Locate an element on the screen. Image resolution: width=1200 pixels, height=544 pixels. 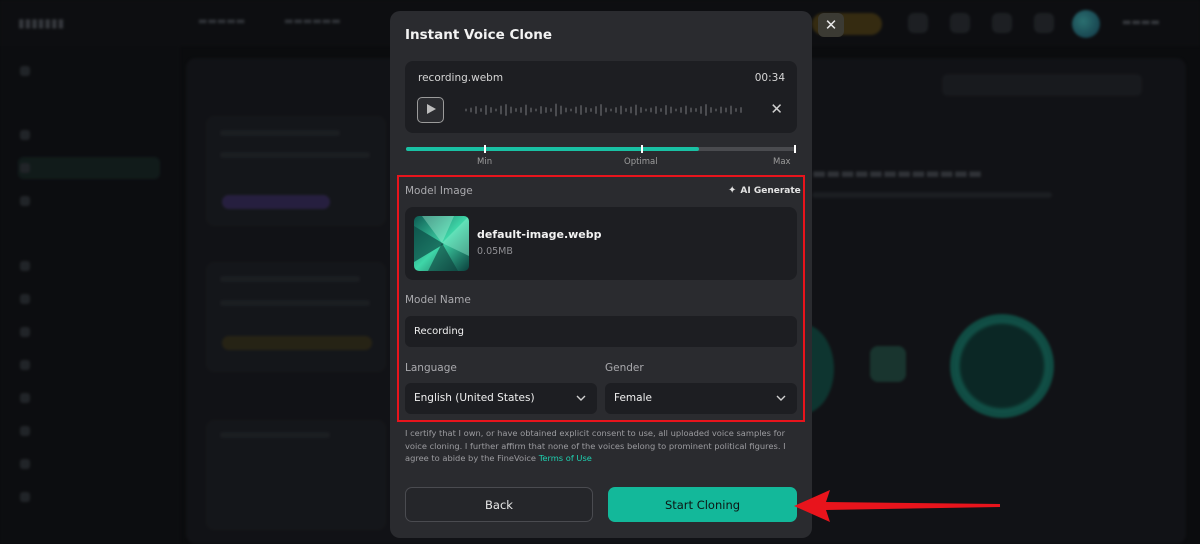
background-logo: ▮▮▮▮▮▮▮ is located at coordinates (41, 23).